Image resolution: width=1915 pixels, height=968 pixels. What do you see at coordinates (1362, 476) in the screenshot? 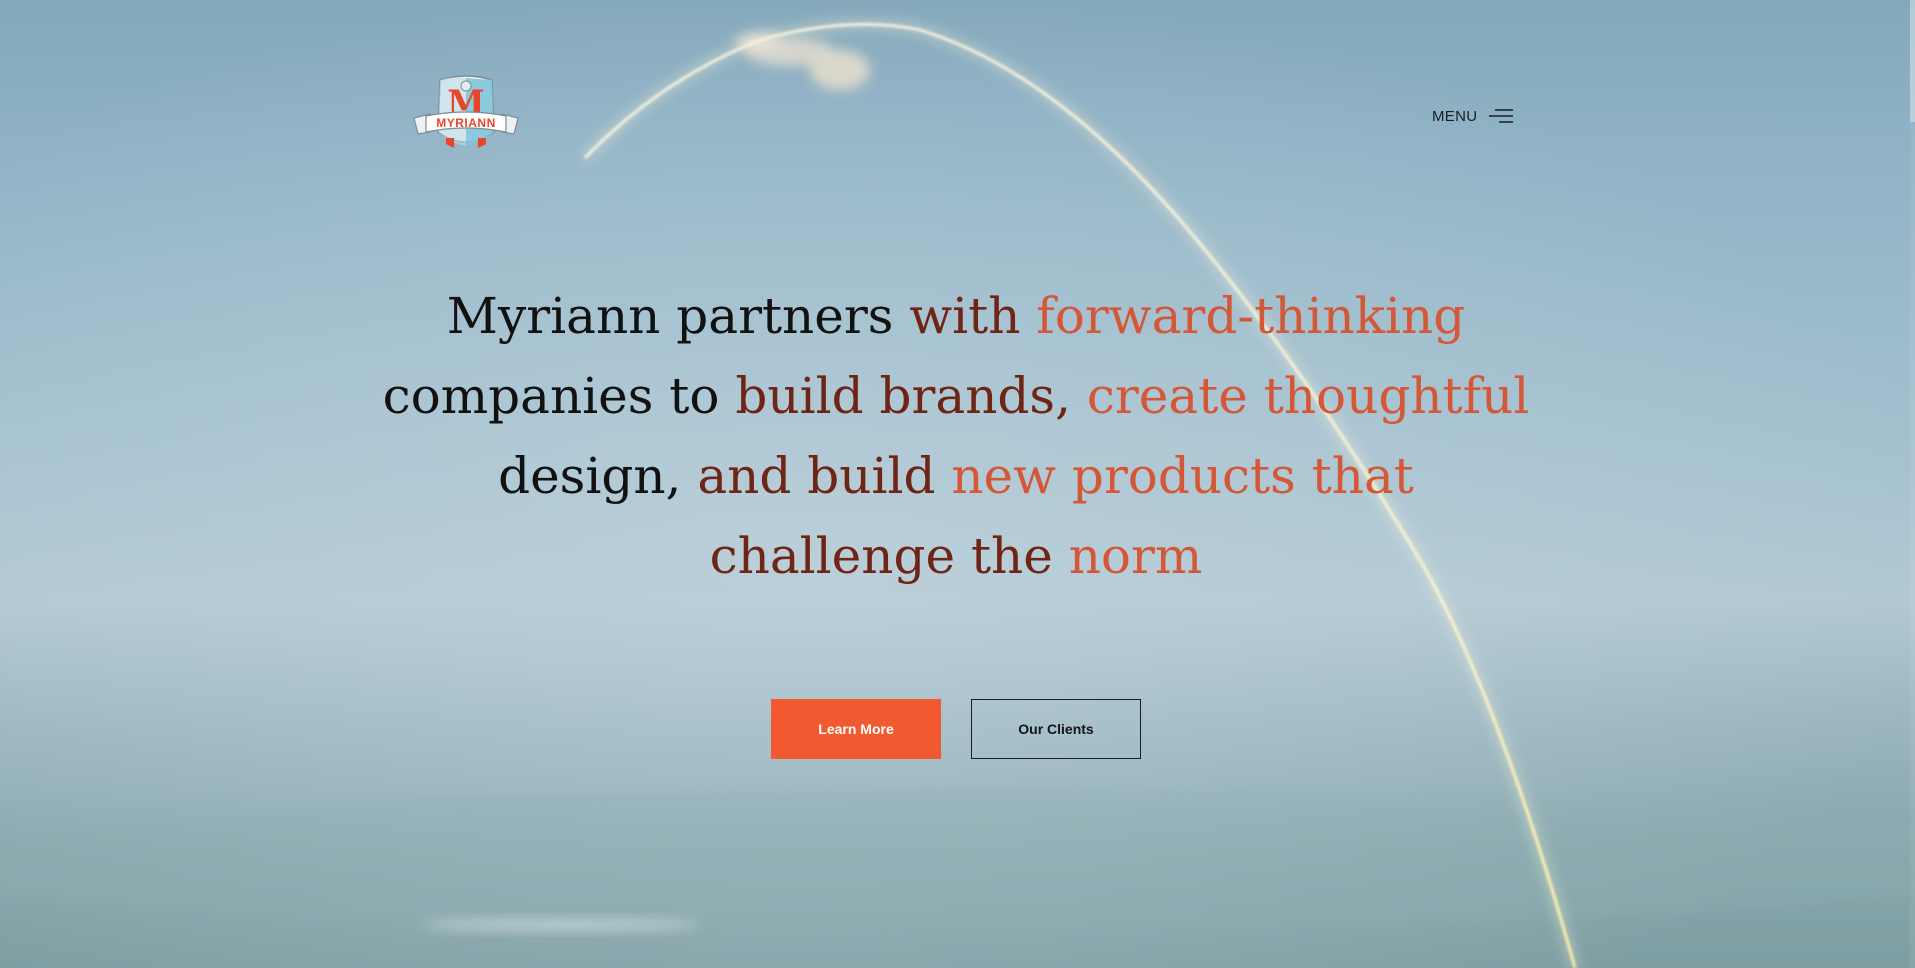
I see `headline-word: that` at bounding box center [1362, 476].